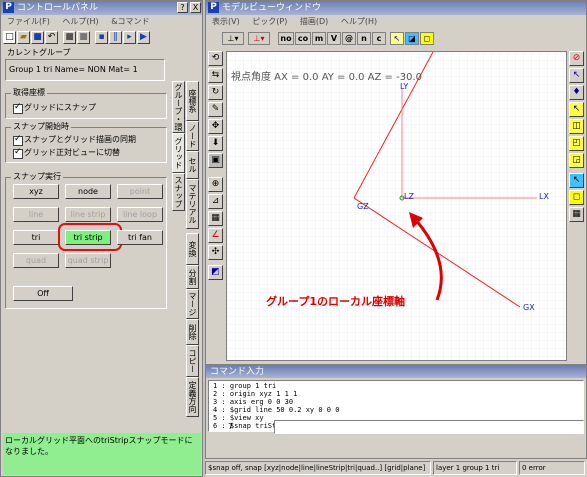  What do you see at coordinates (192, 304) in the screenshot?
I see `tab-merge: マージ` at bounding box center [192, 304].